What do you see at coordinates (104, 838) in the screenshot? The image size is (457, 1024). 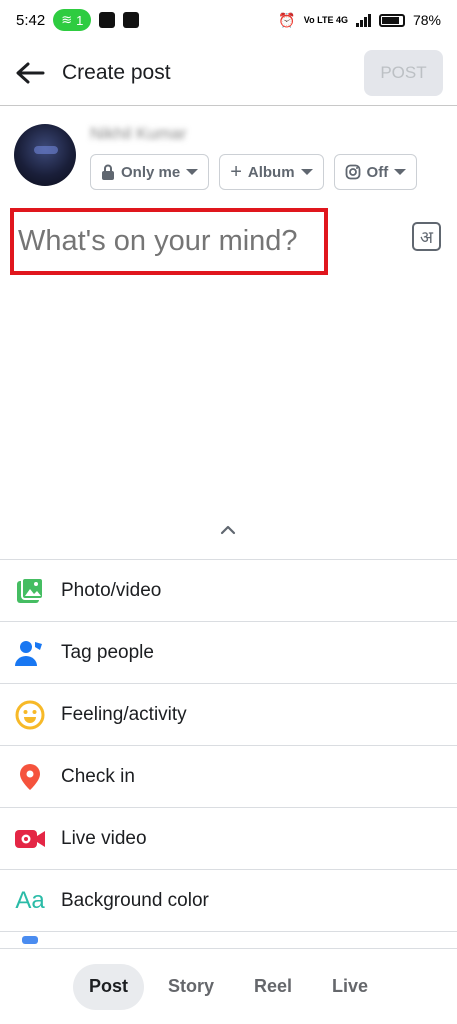 I see `option-label: Live video` at bounding box center [104, 838].